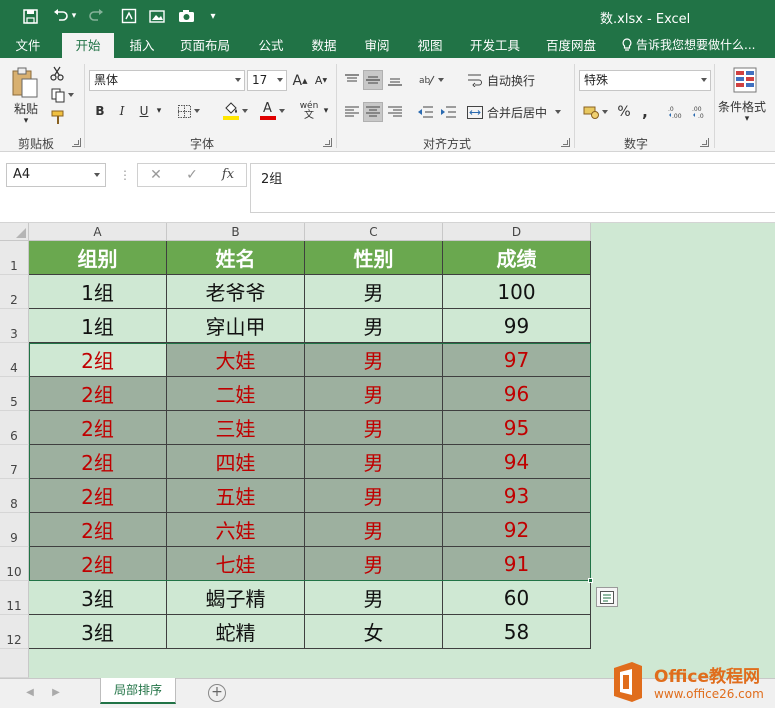 This screenshot has width=775, height=708. What do you see at coordinates (186, 16) in the screenshot?
I see `camera-icon` at bounding box center [186, 16].